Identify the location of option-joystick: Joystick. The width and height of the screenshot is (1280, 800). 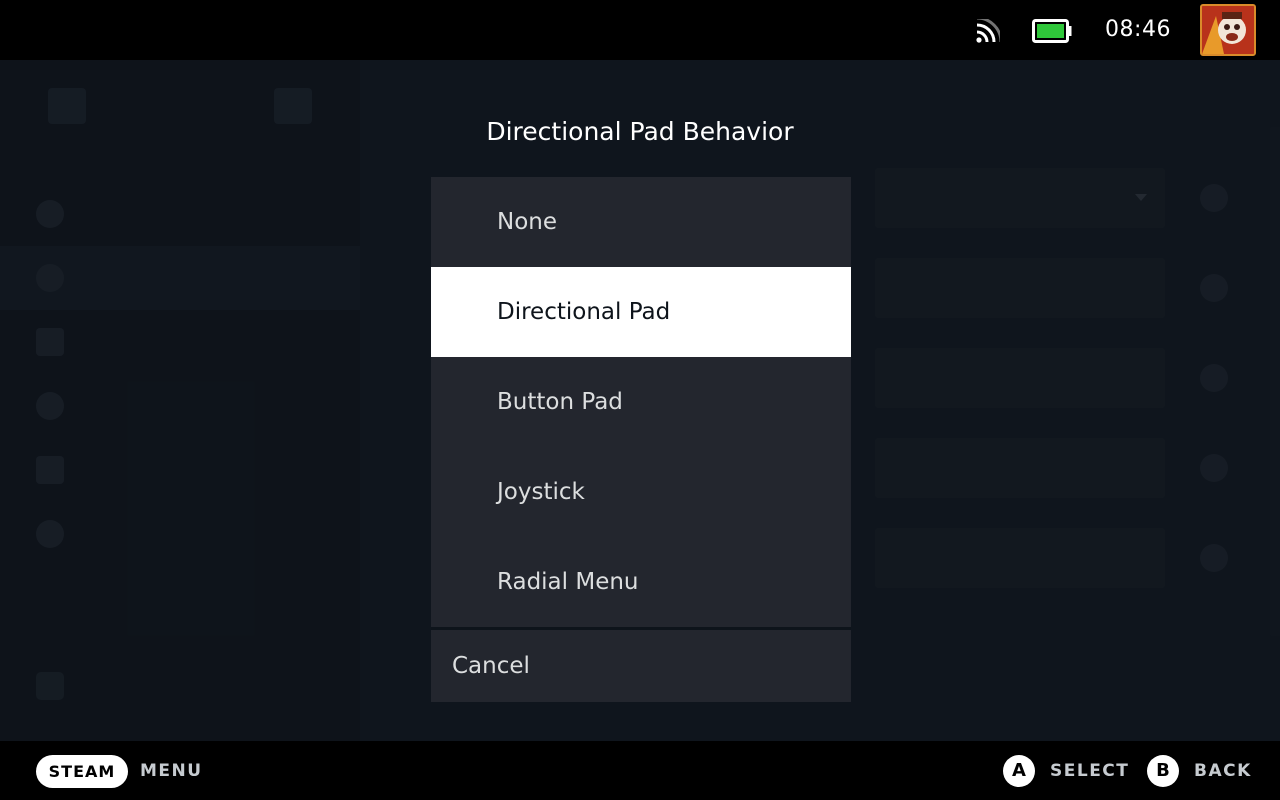
(641, 492).